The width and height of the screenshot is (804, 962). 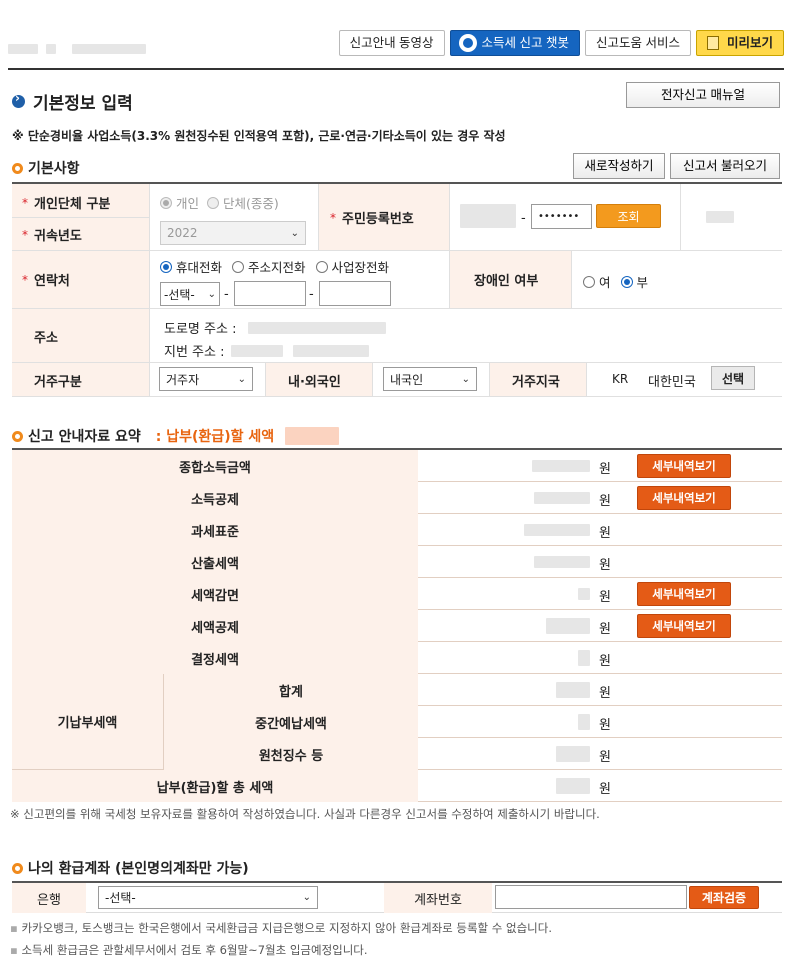 I want to click on lookup-button: 조회, so click(x=628, y=216).